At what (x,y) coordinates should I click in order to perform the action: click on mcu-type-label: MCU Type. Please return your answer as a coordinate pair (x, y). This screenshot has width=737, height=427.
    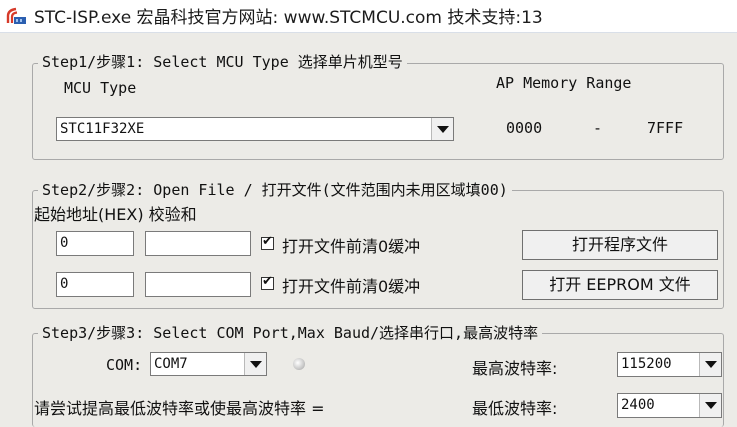
    Looking at the image, I should click on (100, 88).